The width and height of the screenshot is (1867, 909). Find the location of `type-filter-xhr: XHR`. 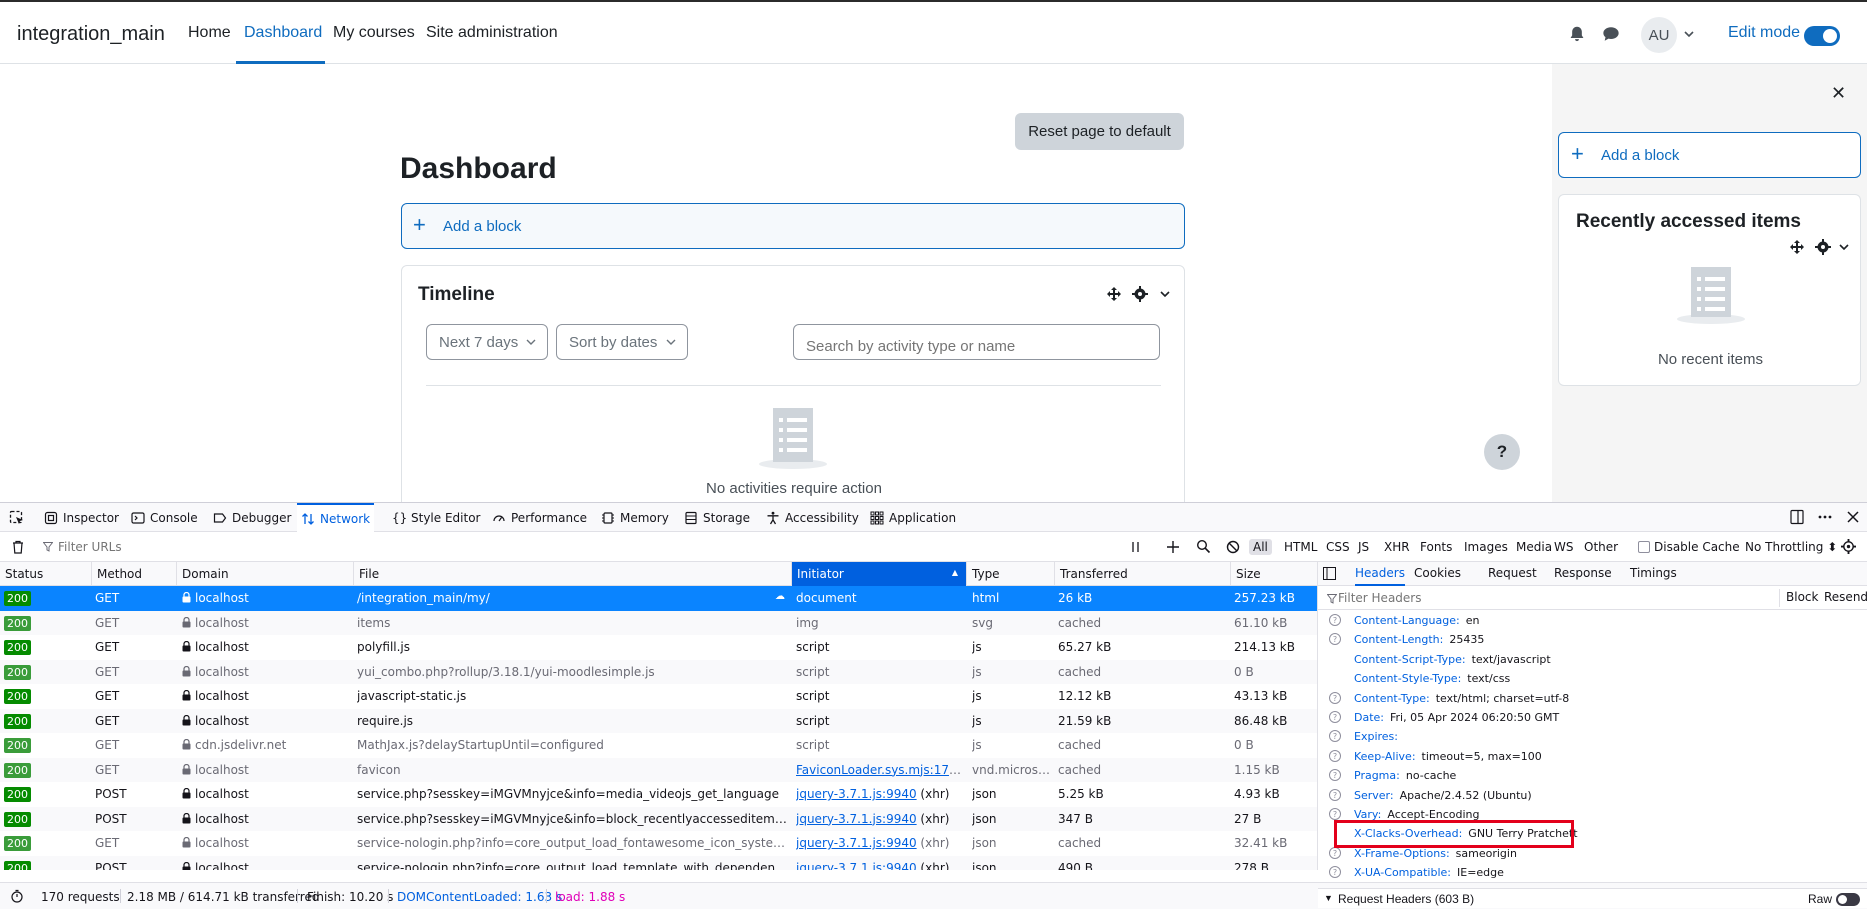

type-filter-xhr: XHR is located at coordinates (1397, 547).